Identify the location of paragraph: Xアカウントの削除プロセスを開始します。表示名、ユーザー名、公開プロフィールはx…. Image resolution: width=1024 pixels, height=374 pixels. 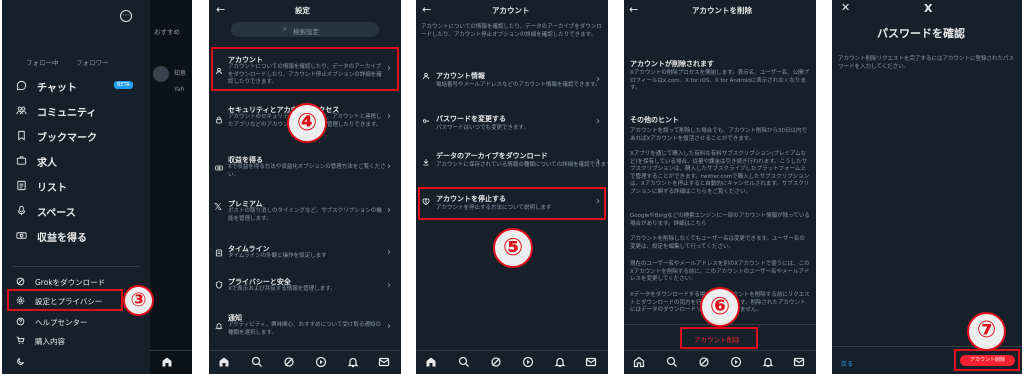
(720, 80).